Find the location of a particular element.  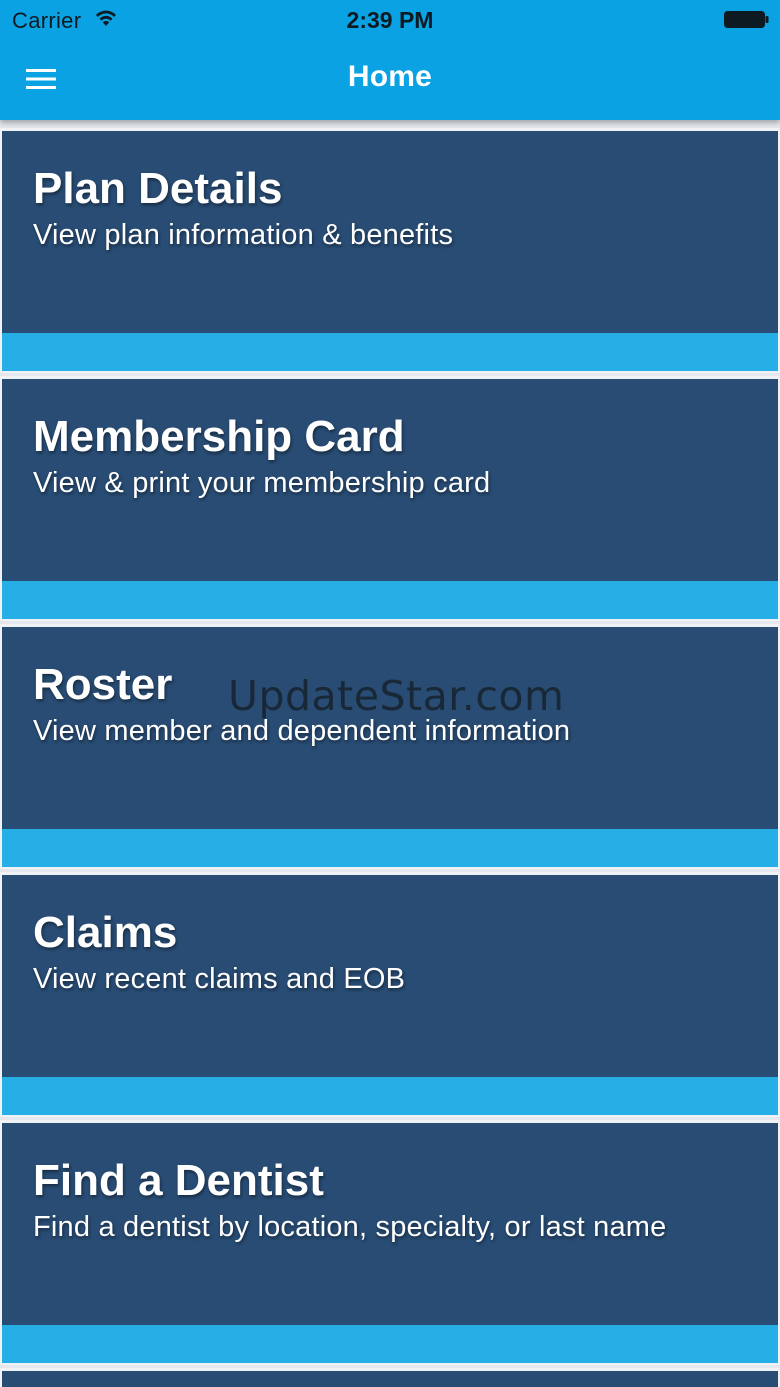

tile-subtitle: View plan information & benefits is located at coordinates (243, 235).